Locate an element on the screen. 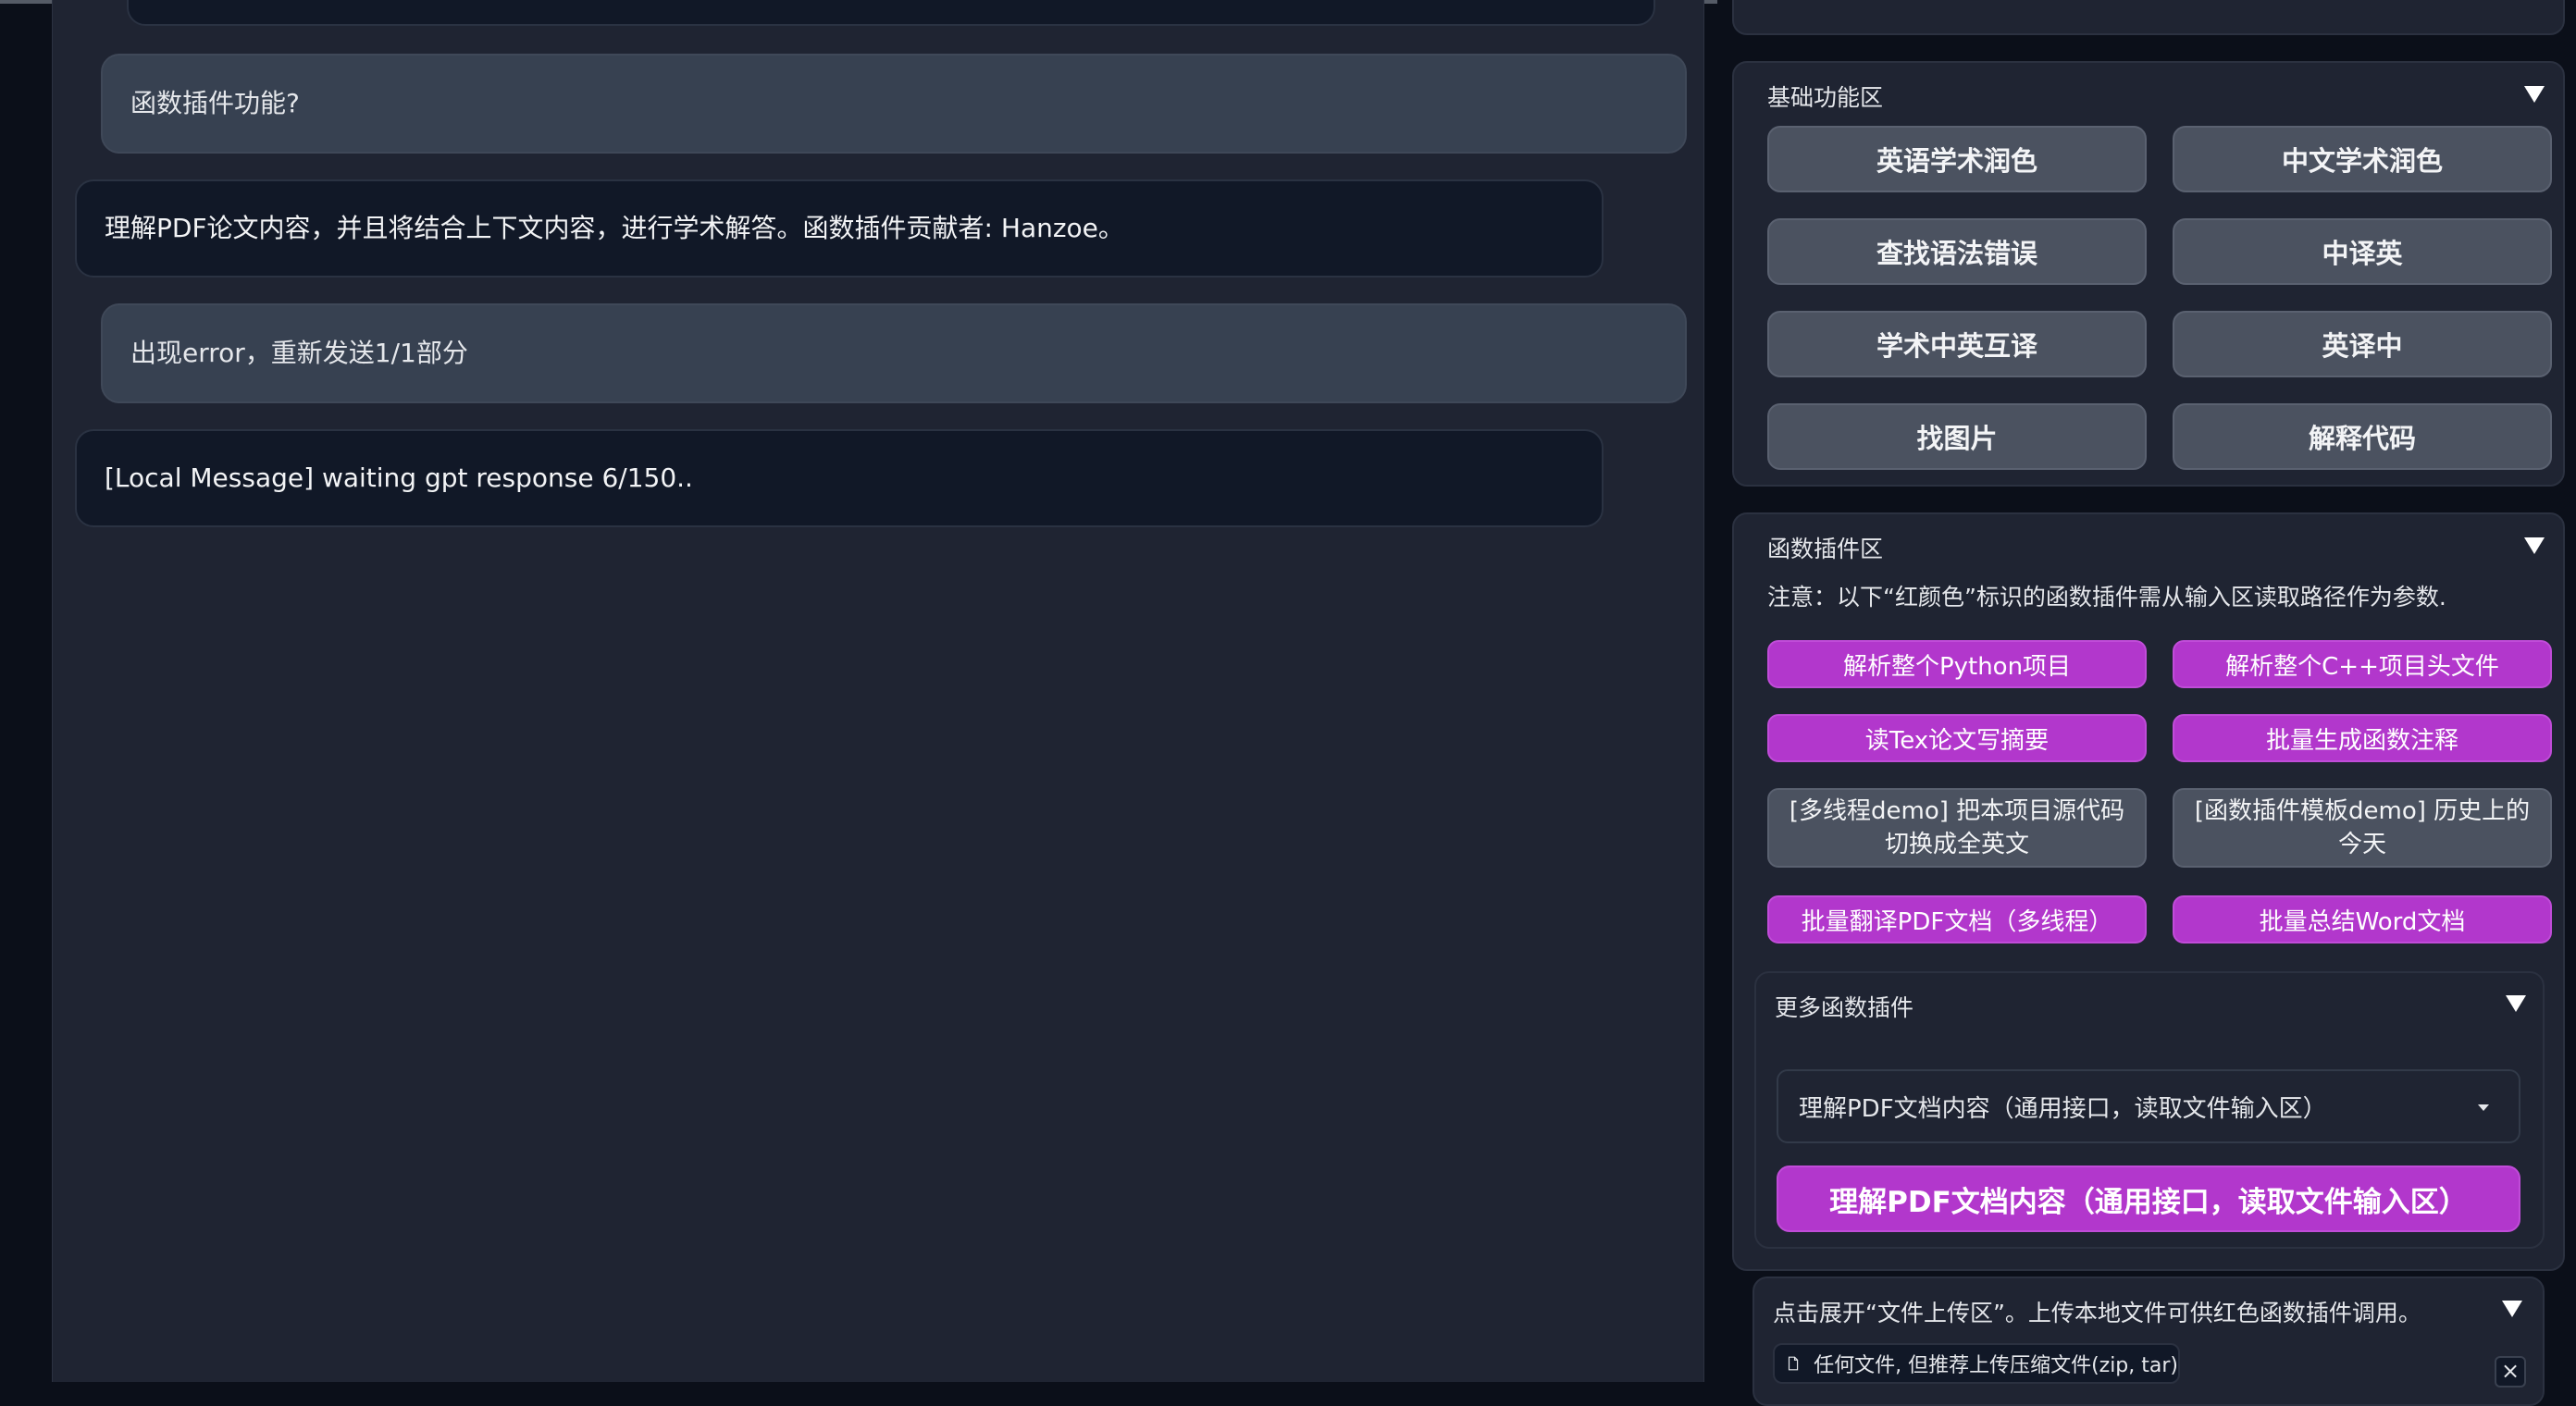  btn-en-to-zh: 英译中 is located at coordinates (2362, 344).